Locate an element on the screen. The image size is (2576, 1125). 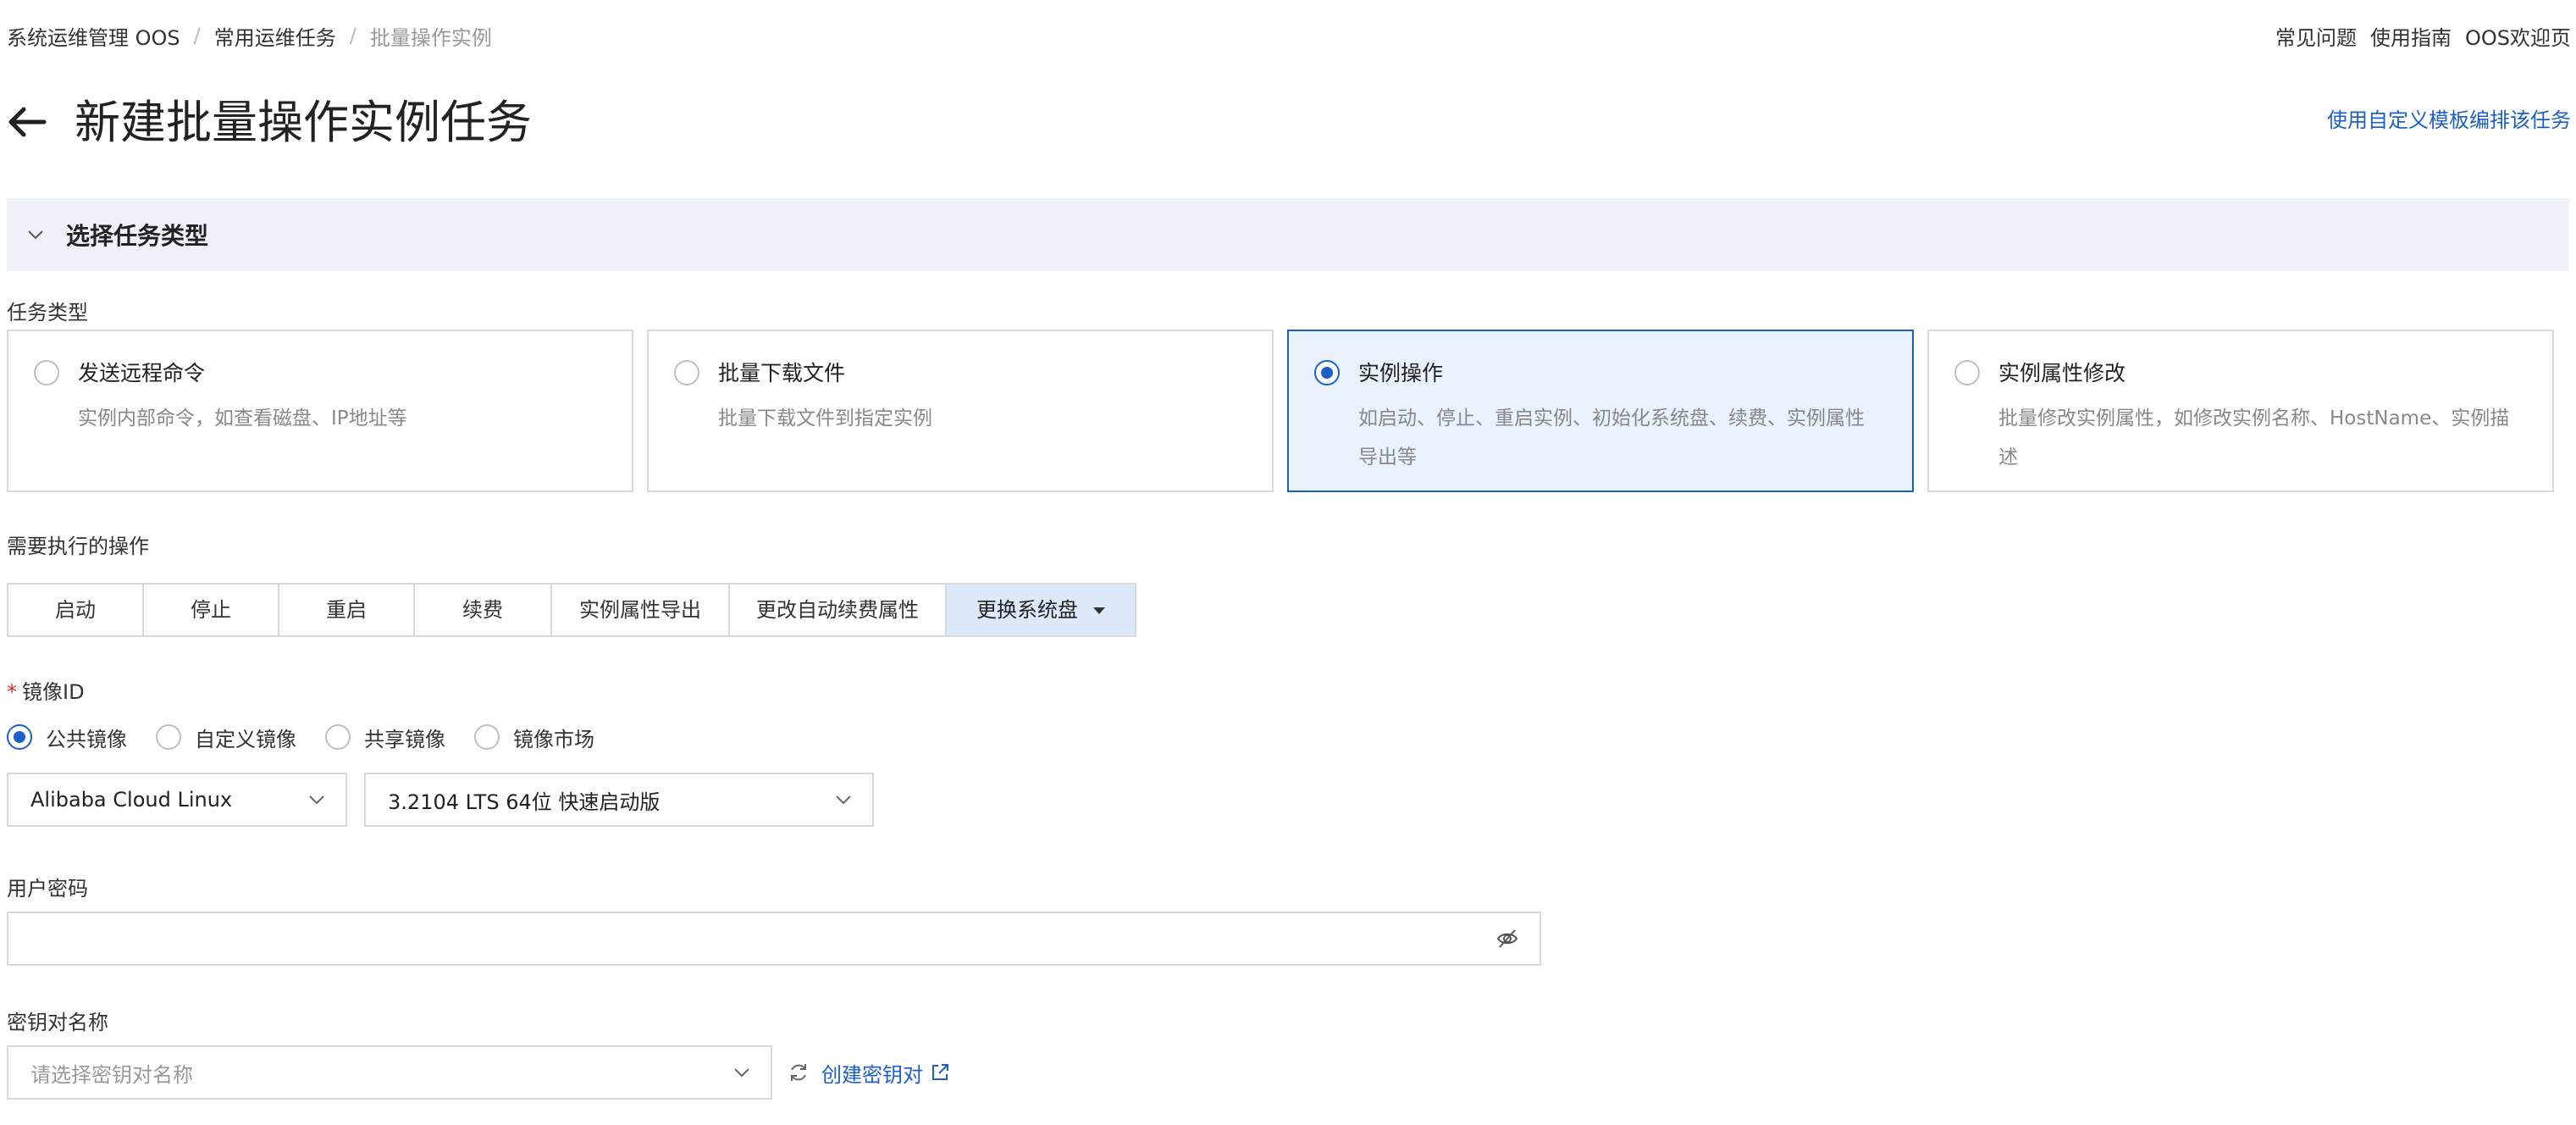
image-source-marketplace: 镜像市场 is located at coordinates (534, 737).